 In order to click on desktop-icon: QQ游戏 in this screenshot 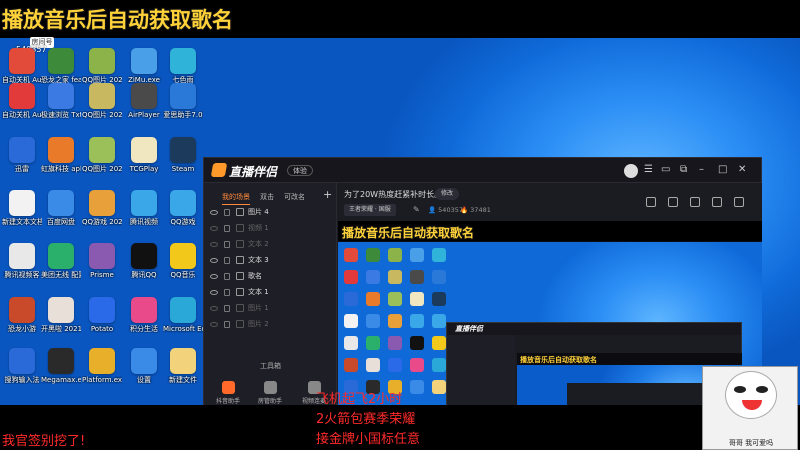, I will do `click(183, 208)`.